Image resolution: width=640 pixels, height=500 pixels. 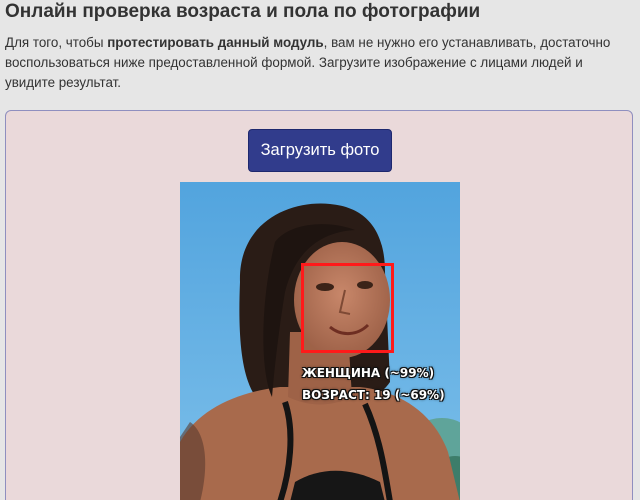 I want to click on face-detection-box, so click(x=347, y=308).